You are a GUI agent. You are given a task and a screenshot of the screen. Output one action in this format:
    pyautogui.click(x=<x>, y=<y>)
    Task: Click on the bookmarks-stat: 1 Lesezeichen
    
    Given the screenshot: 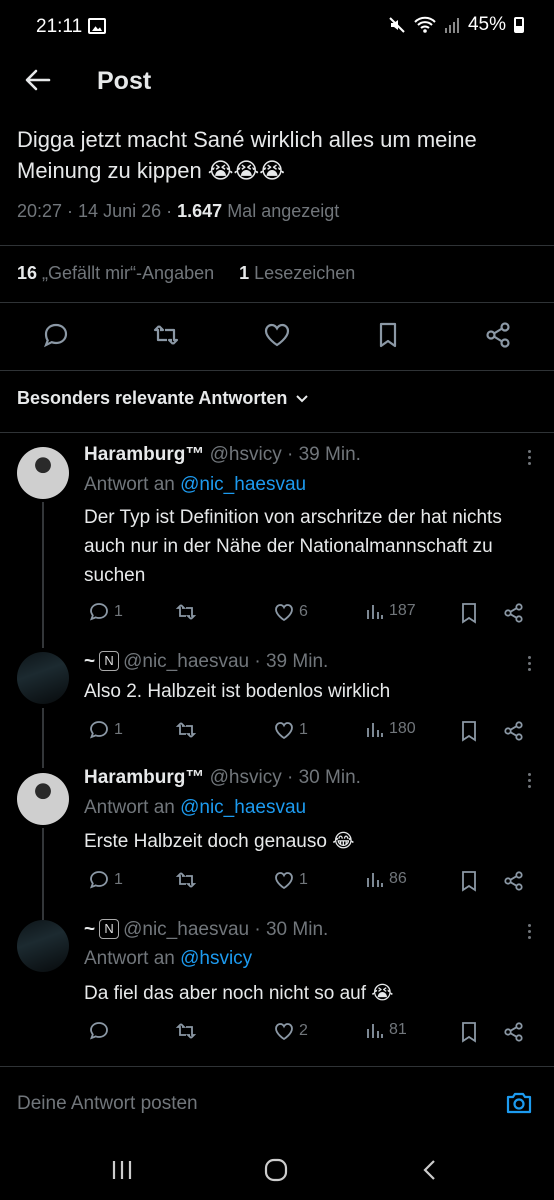 What is the action you would take?
    pyautogui.click(x=297, y=273)
    